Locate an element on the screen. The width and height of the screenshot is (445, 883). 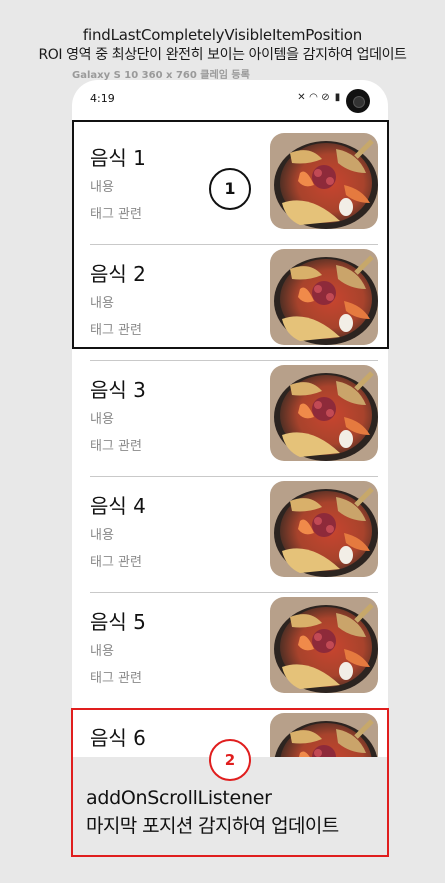
status-icons: ✕ ◠ ⊘ ▮ is located at coordinates (319, 97).